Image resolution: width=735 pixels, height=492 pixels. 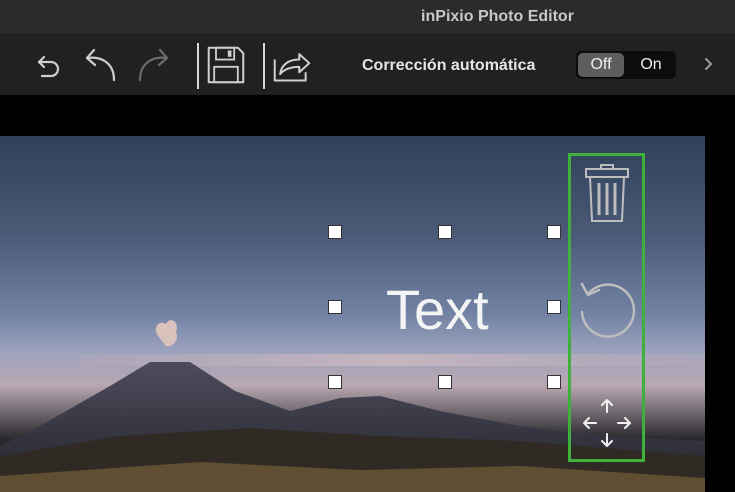 What do you see at coordinates (335, 307) in the screenshot?
I see `resize-handle-left` at bounding box center [335, 307].